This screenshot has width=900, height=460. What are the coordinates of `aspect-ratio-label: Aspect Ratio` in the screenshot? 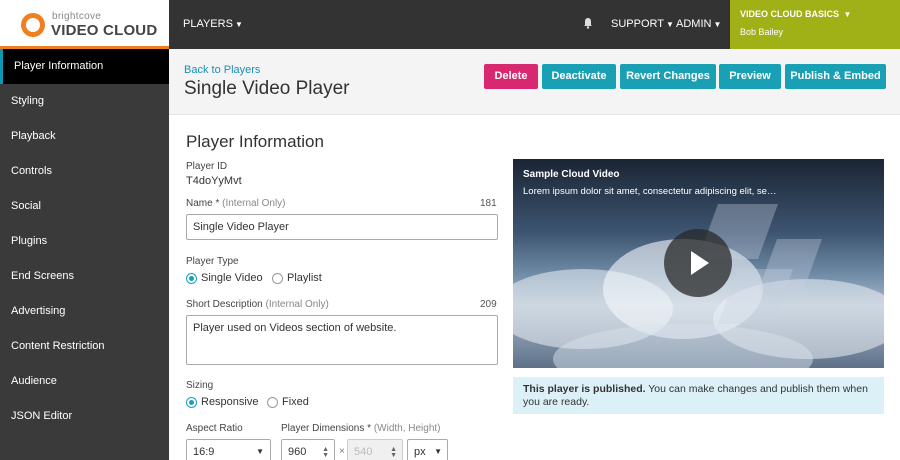 It's located at (214, 428).